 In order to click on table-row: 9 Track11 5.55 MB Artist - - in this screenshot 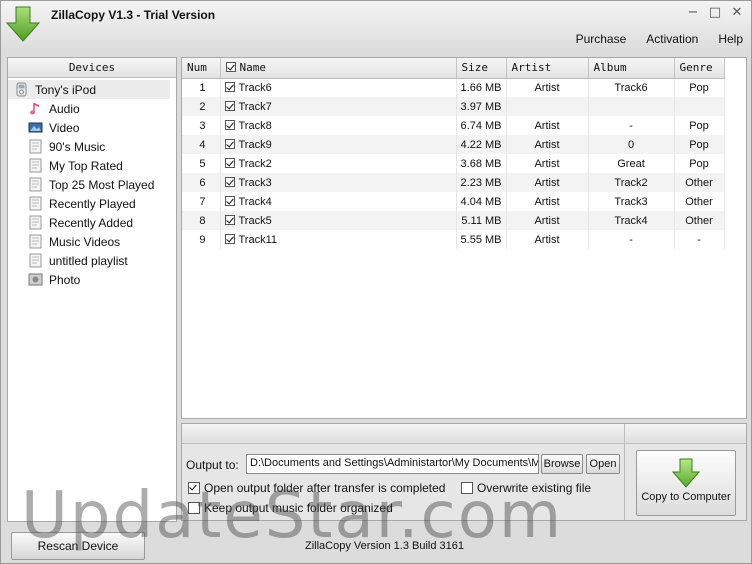, I will do `click(453, 239)`.